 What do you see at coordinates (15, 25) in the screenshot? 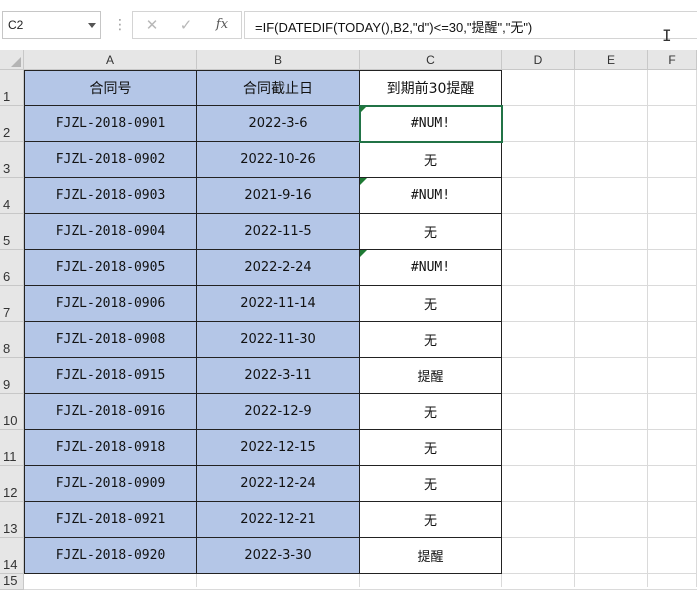
I see `name-box-value: C2` at bounding box center [15, 25].